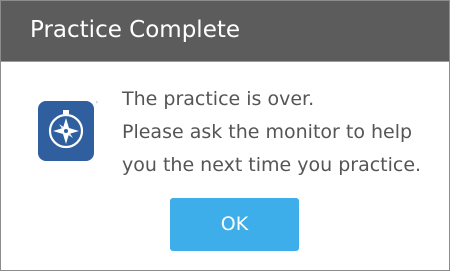 The image size is (450, 271). Describe the element at coordinates (234, 224) in the screenshot. I see `ok-button: OK` at that location.